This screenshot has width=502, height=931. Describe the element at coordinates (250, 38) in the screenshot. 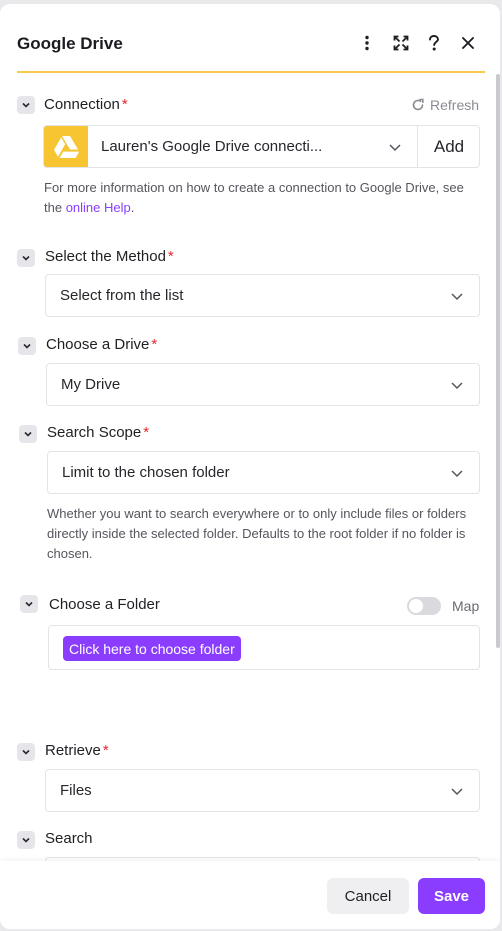

I see `dialog-header: Google Drive` at that location.